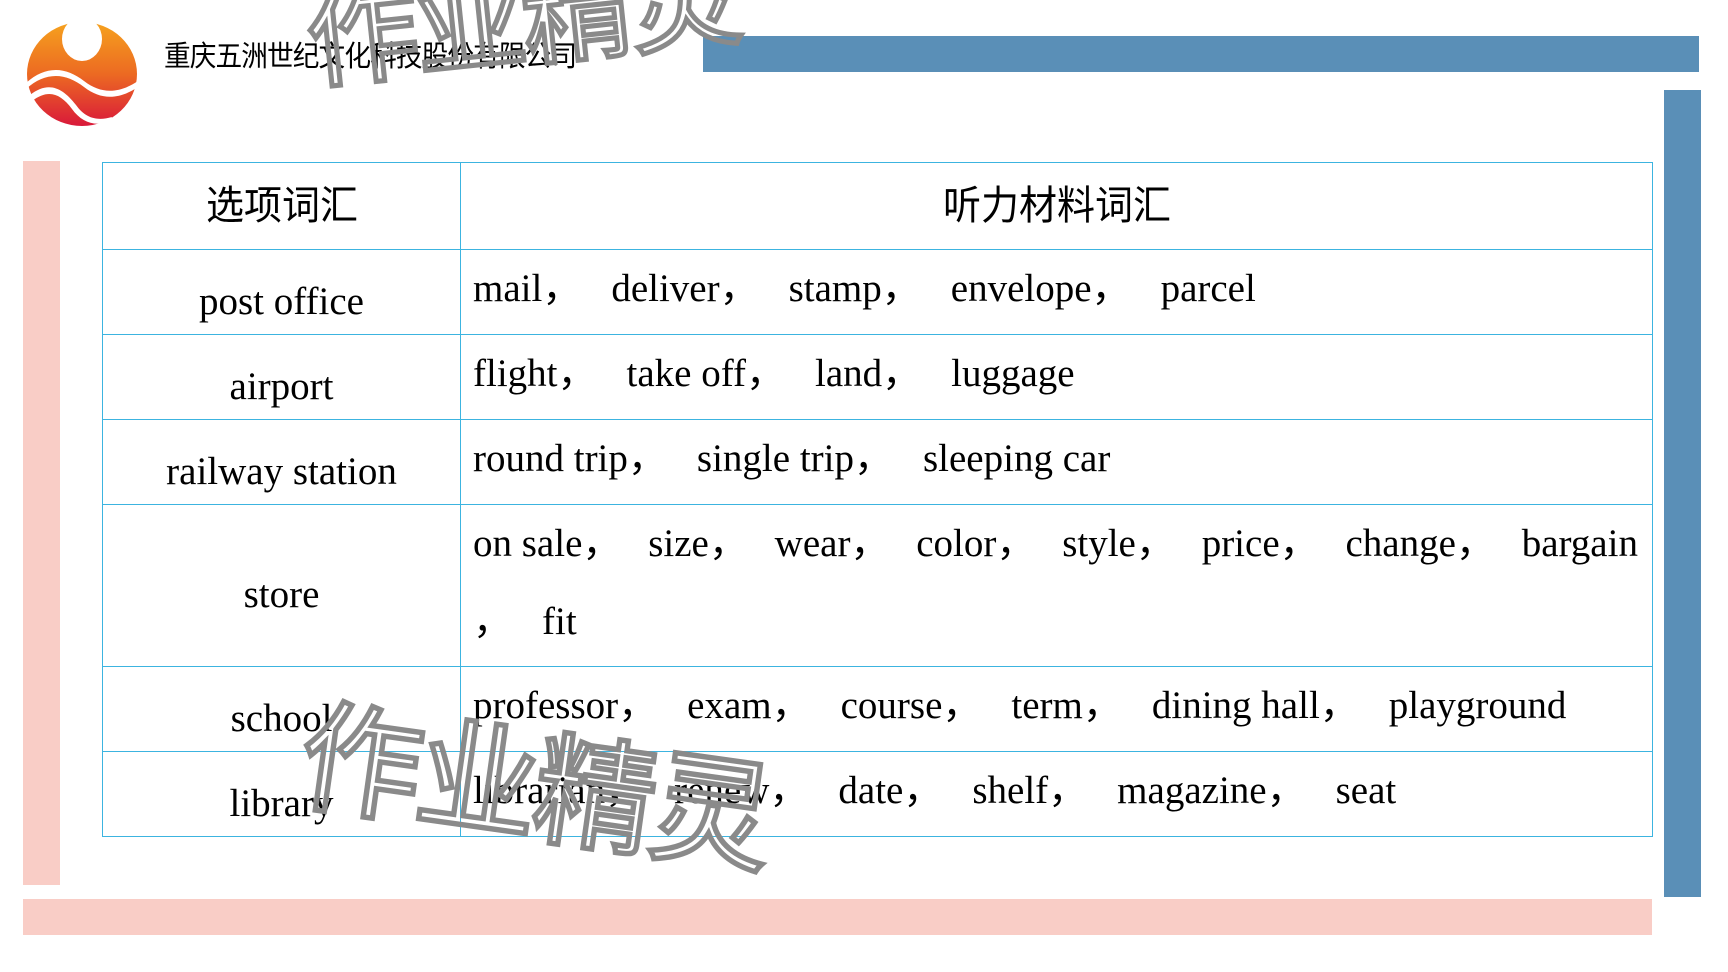 The width and height of the screenshot is (1728, 972). I want to click on decorative-left-bar, so click(41, 523).